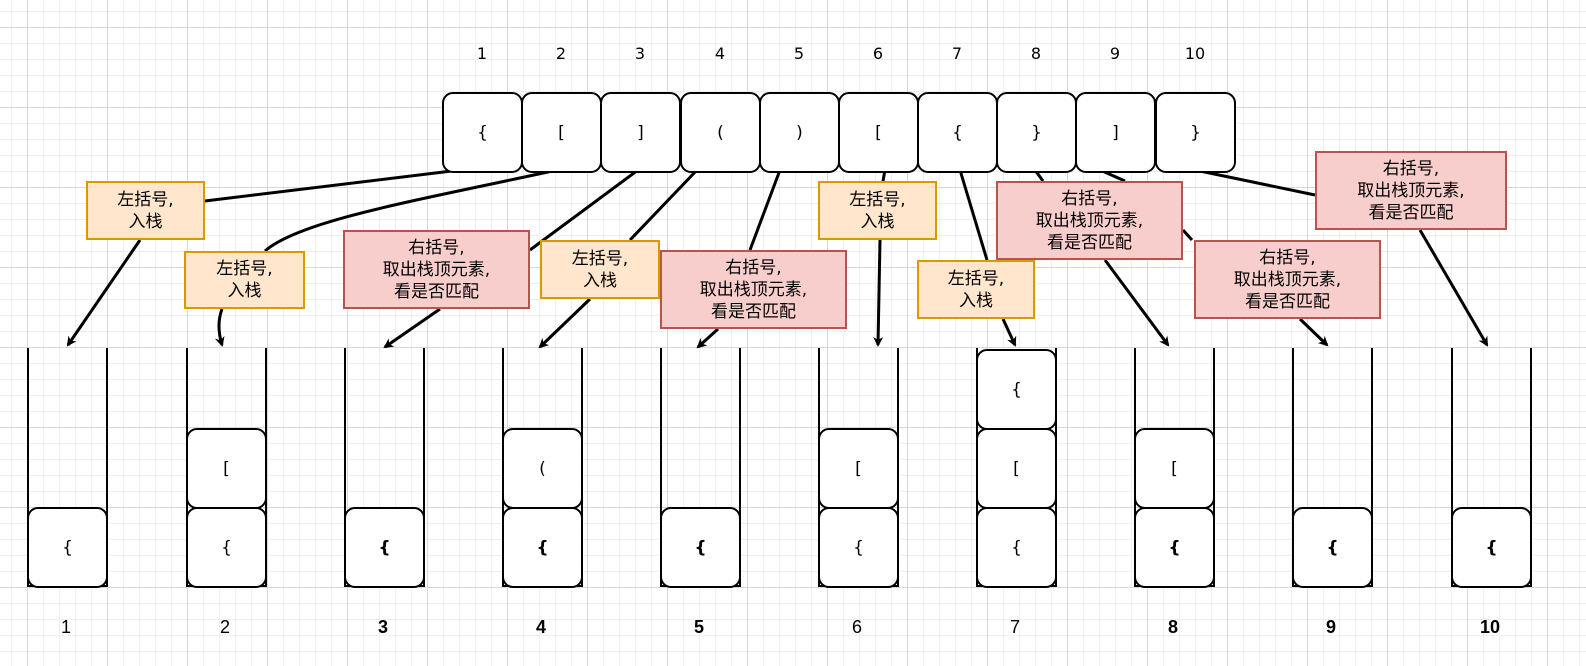 The width and height of the screenshot is (1586, 666). Describe the element at coordinates (720, 132) in the screenshot. I see `input-char-cell: (` at that location.